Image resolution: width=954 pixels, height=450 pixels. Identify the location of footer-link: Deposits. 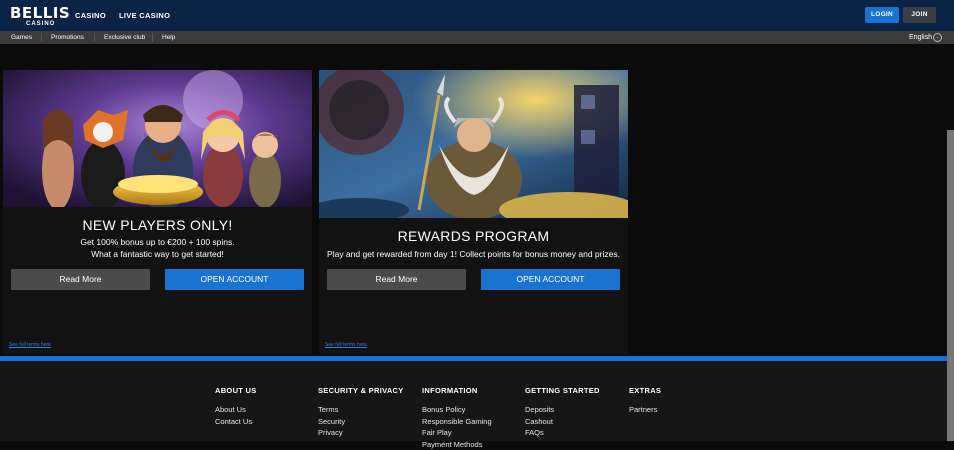
(562, 410).